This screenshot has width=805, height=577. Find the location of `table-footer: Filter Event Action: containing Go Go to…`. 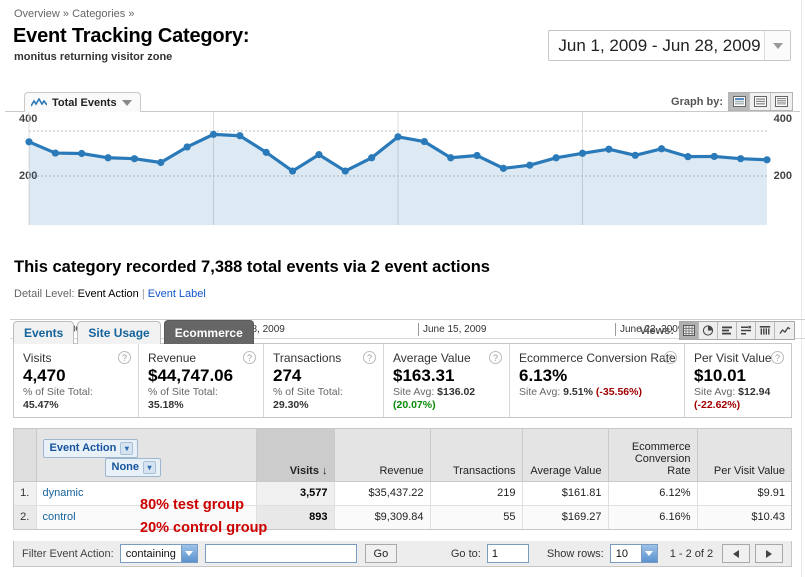

table-footer: Filter Event Action: containing Go Go to… is located at coordinates (402, 554).